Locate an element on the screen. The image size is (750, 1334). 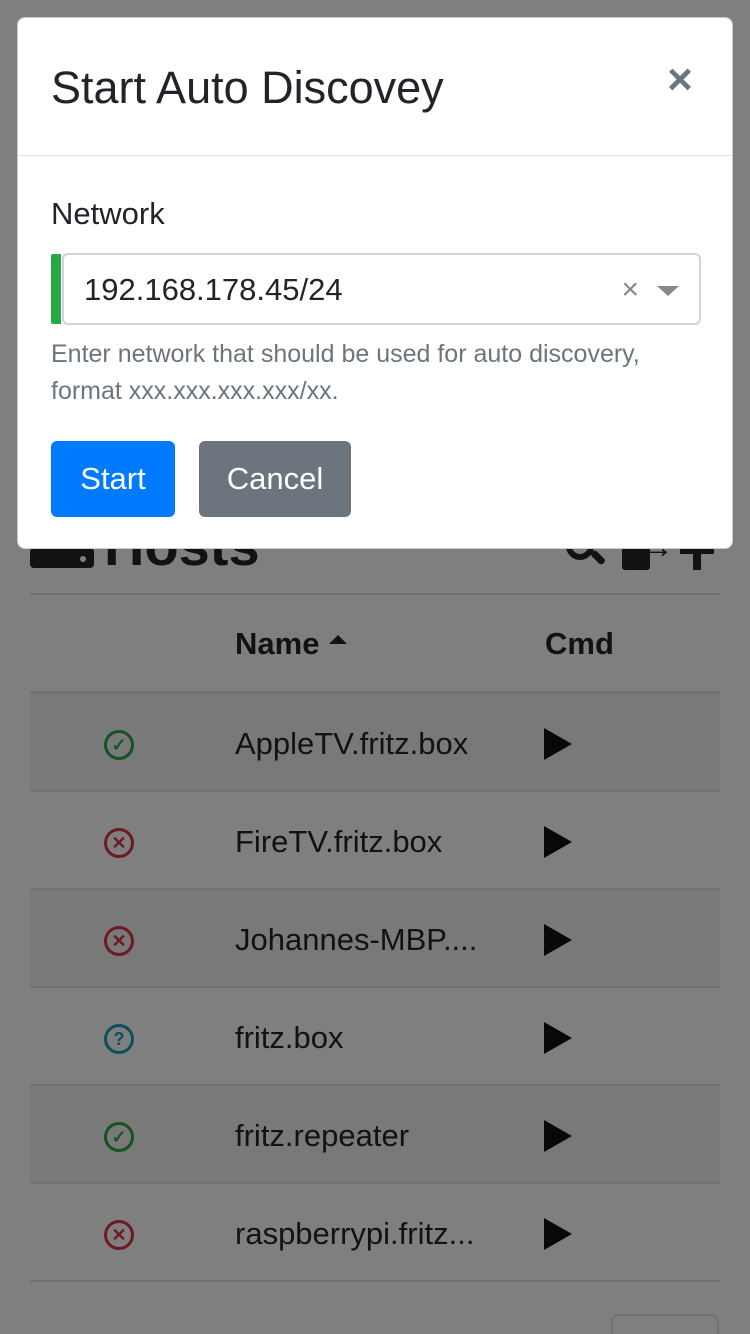
modal-header: Start Auto Discovey × is located at coordinates (375, 87).